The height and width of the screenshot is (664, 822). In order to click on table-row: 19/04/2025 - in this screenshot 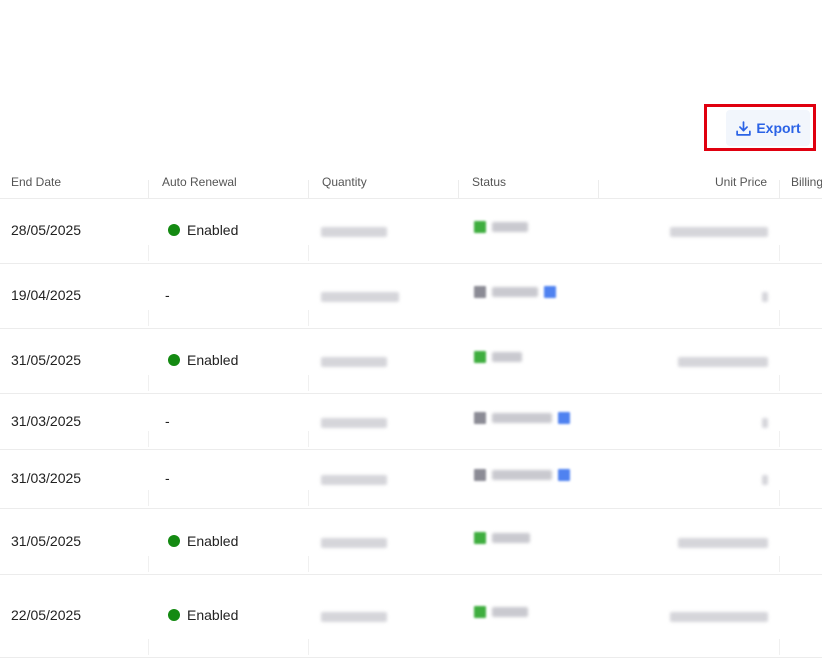, I will do `click(411, 296)`.